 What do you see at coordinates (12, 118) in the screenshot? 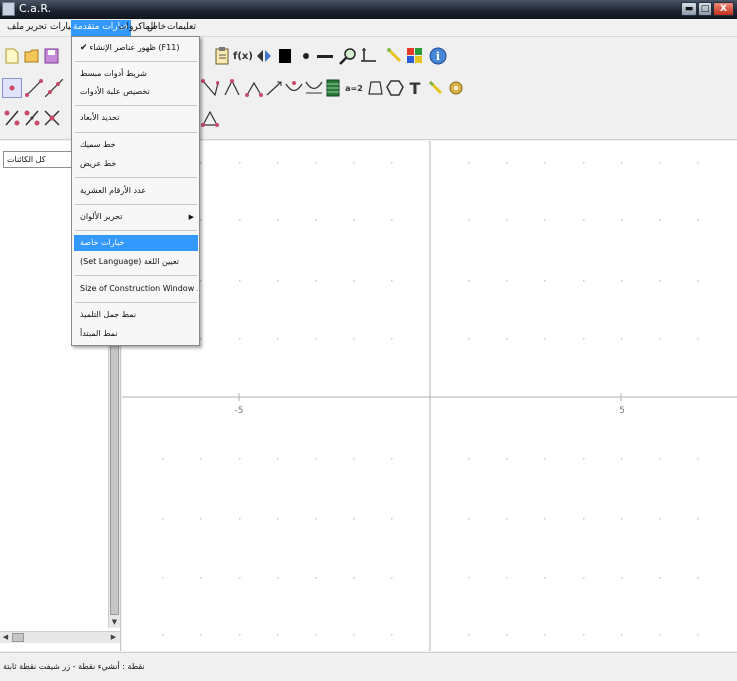
I see `percent-icon` at bounding box center [12, 118].